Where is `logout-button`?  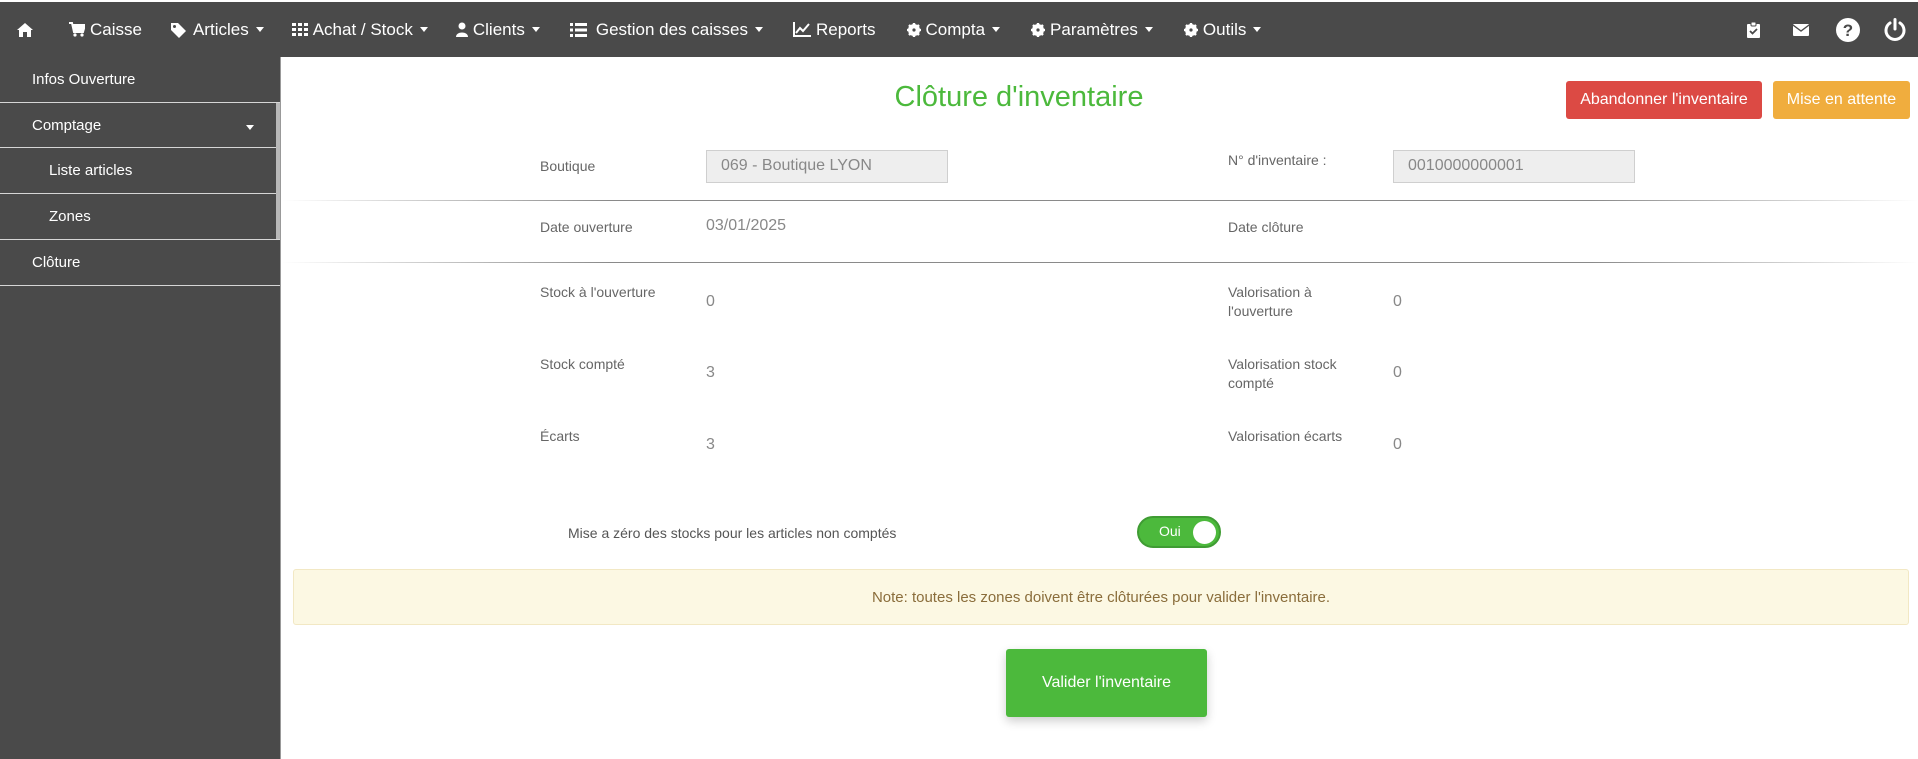 logout-button is located at coordinates (1894, 29).